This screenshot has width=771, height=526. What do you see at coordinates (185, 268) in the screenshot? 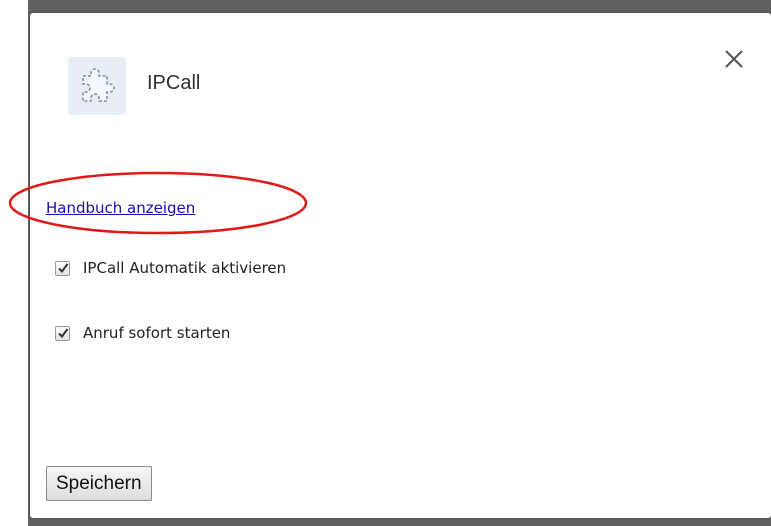
I see `checkbox-label: IPCall Automatik aktivieren` at bounding box center [185, 268].